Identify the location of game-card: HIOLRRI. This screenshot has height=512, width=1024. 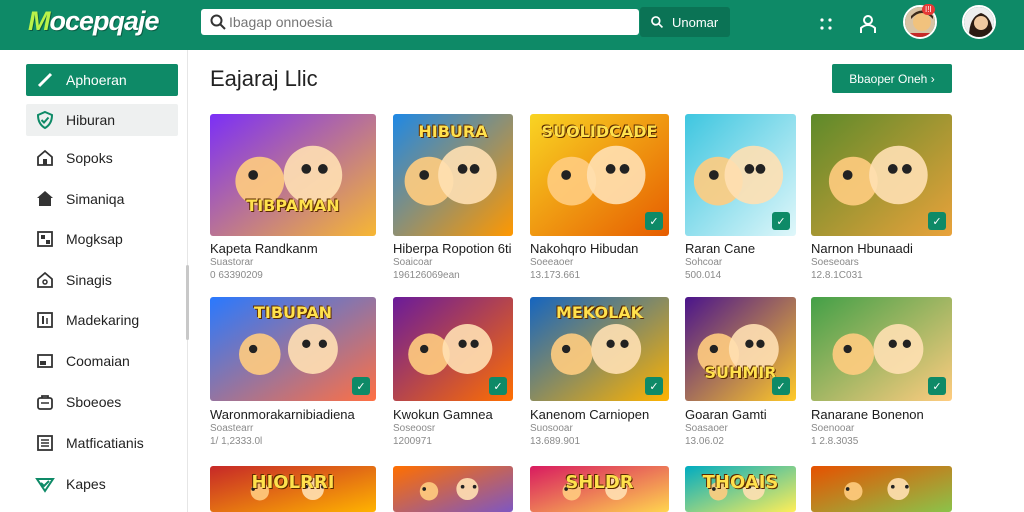
(293, 489).